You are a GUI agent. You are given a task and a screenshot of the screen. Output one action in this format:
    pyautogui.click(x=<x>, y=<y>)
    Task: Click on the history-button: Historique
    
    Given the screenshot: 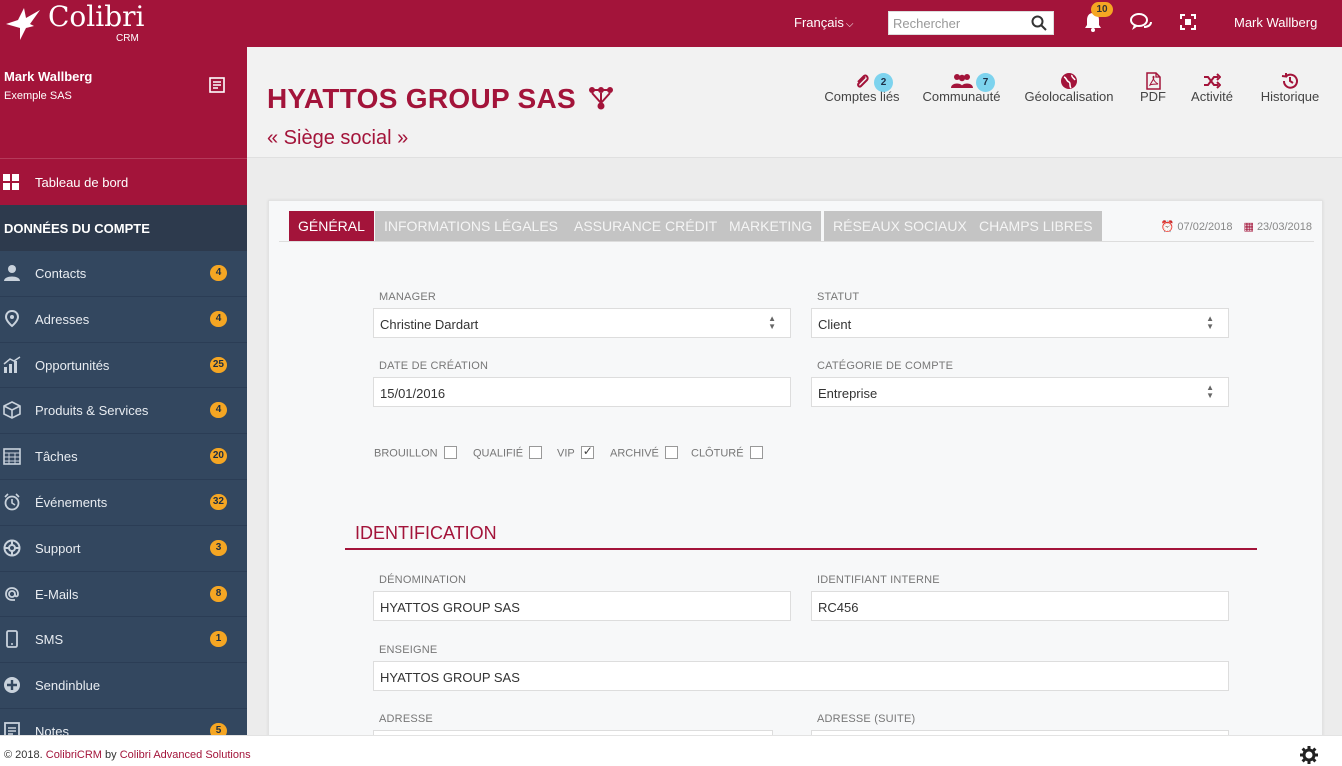 What is the action you would take?
    pyautogui.click(x=1290, y=75)
    